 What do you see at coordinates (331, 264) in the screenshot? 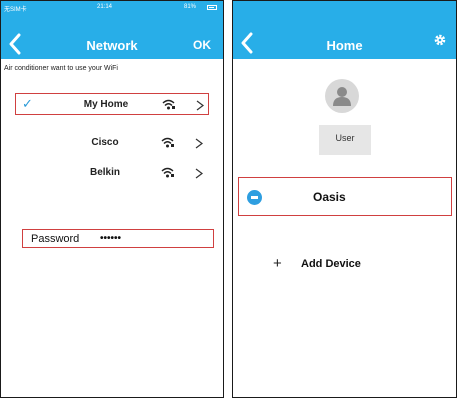
I see `add-device-label: Add Device` at bounding box center [331, 264].